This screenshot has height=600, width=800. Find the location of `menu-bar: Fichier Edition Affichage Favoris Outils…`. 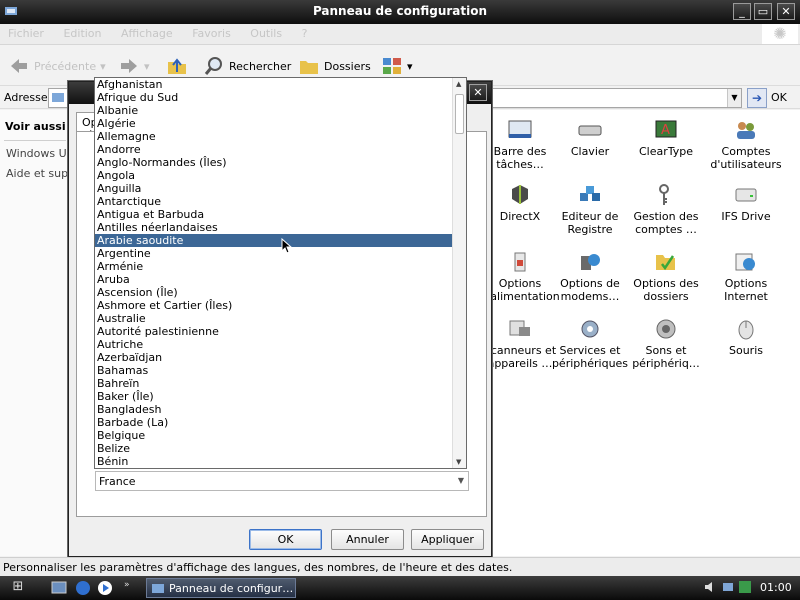

menu-bar: Fichier Edition Affichage Favoris Outils… is located at coordinates (400, 34).